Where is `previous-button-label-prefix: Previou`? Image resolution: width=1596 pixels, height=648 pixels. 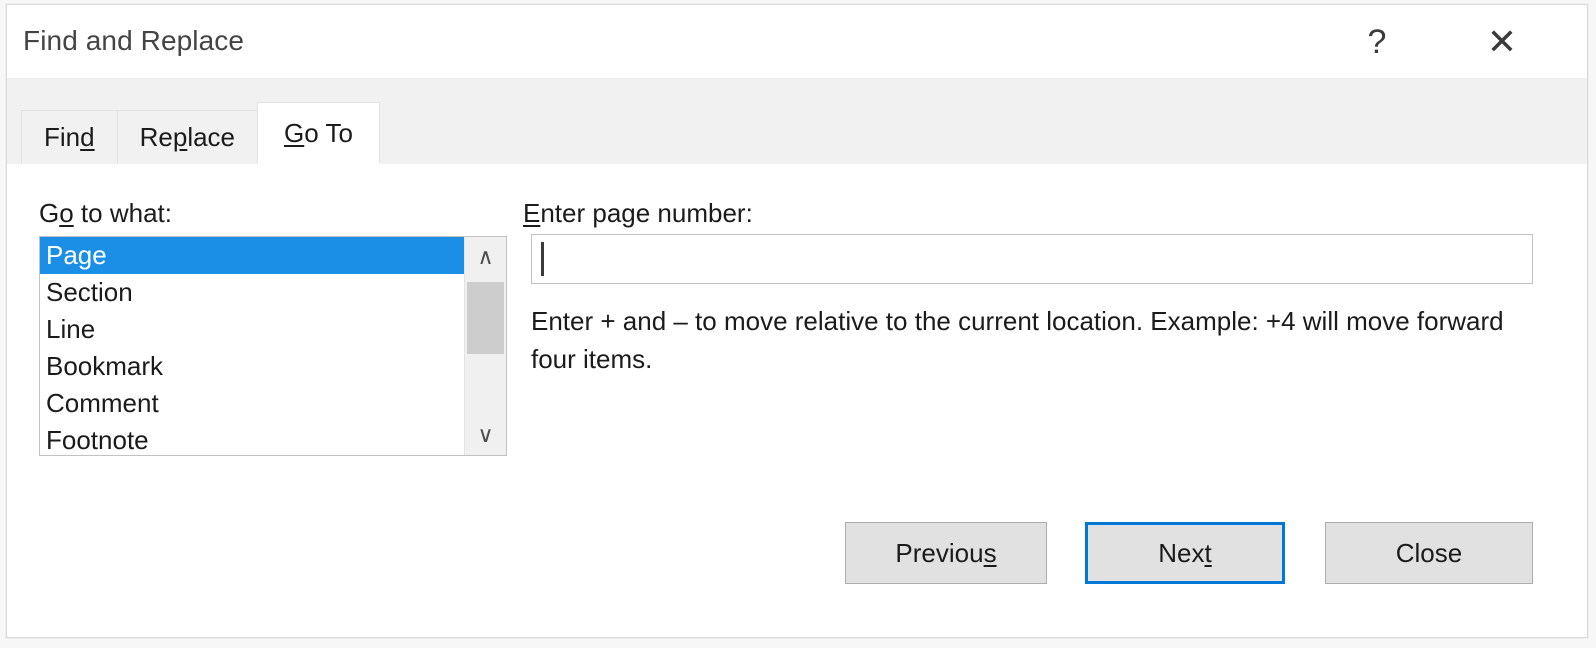
previous-button-label-prefix: Previou is located at coordinates (939, 552).